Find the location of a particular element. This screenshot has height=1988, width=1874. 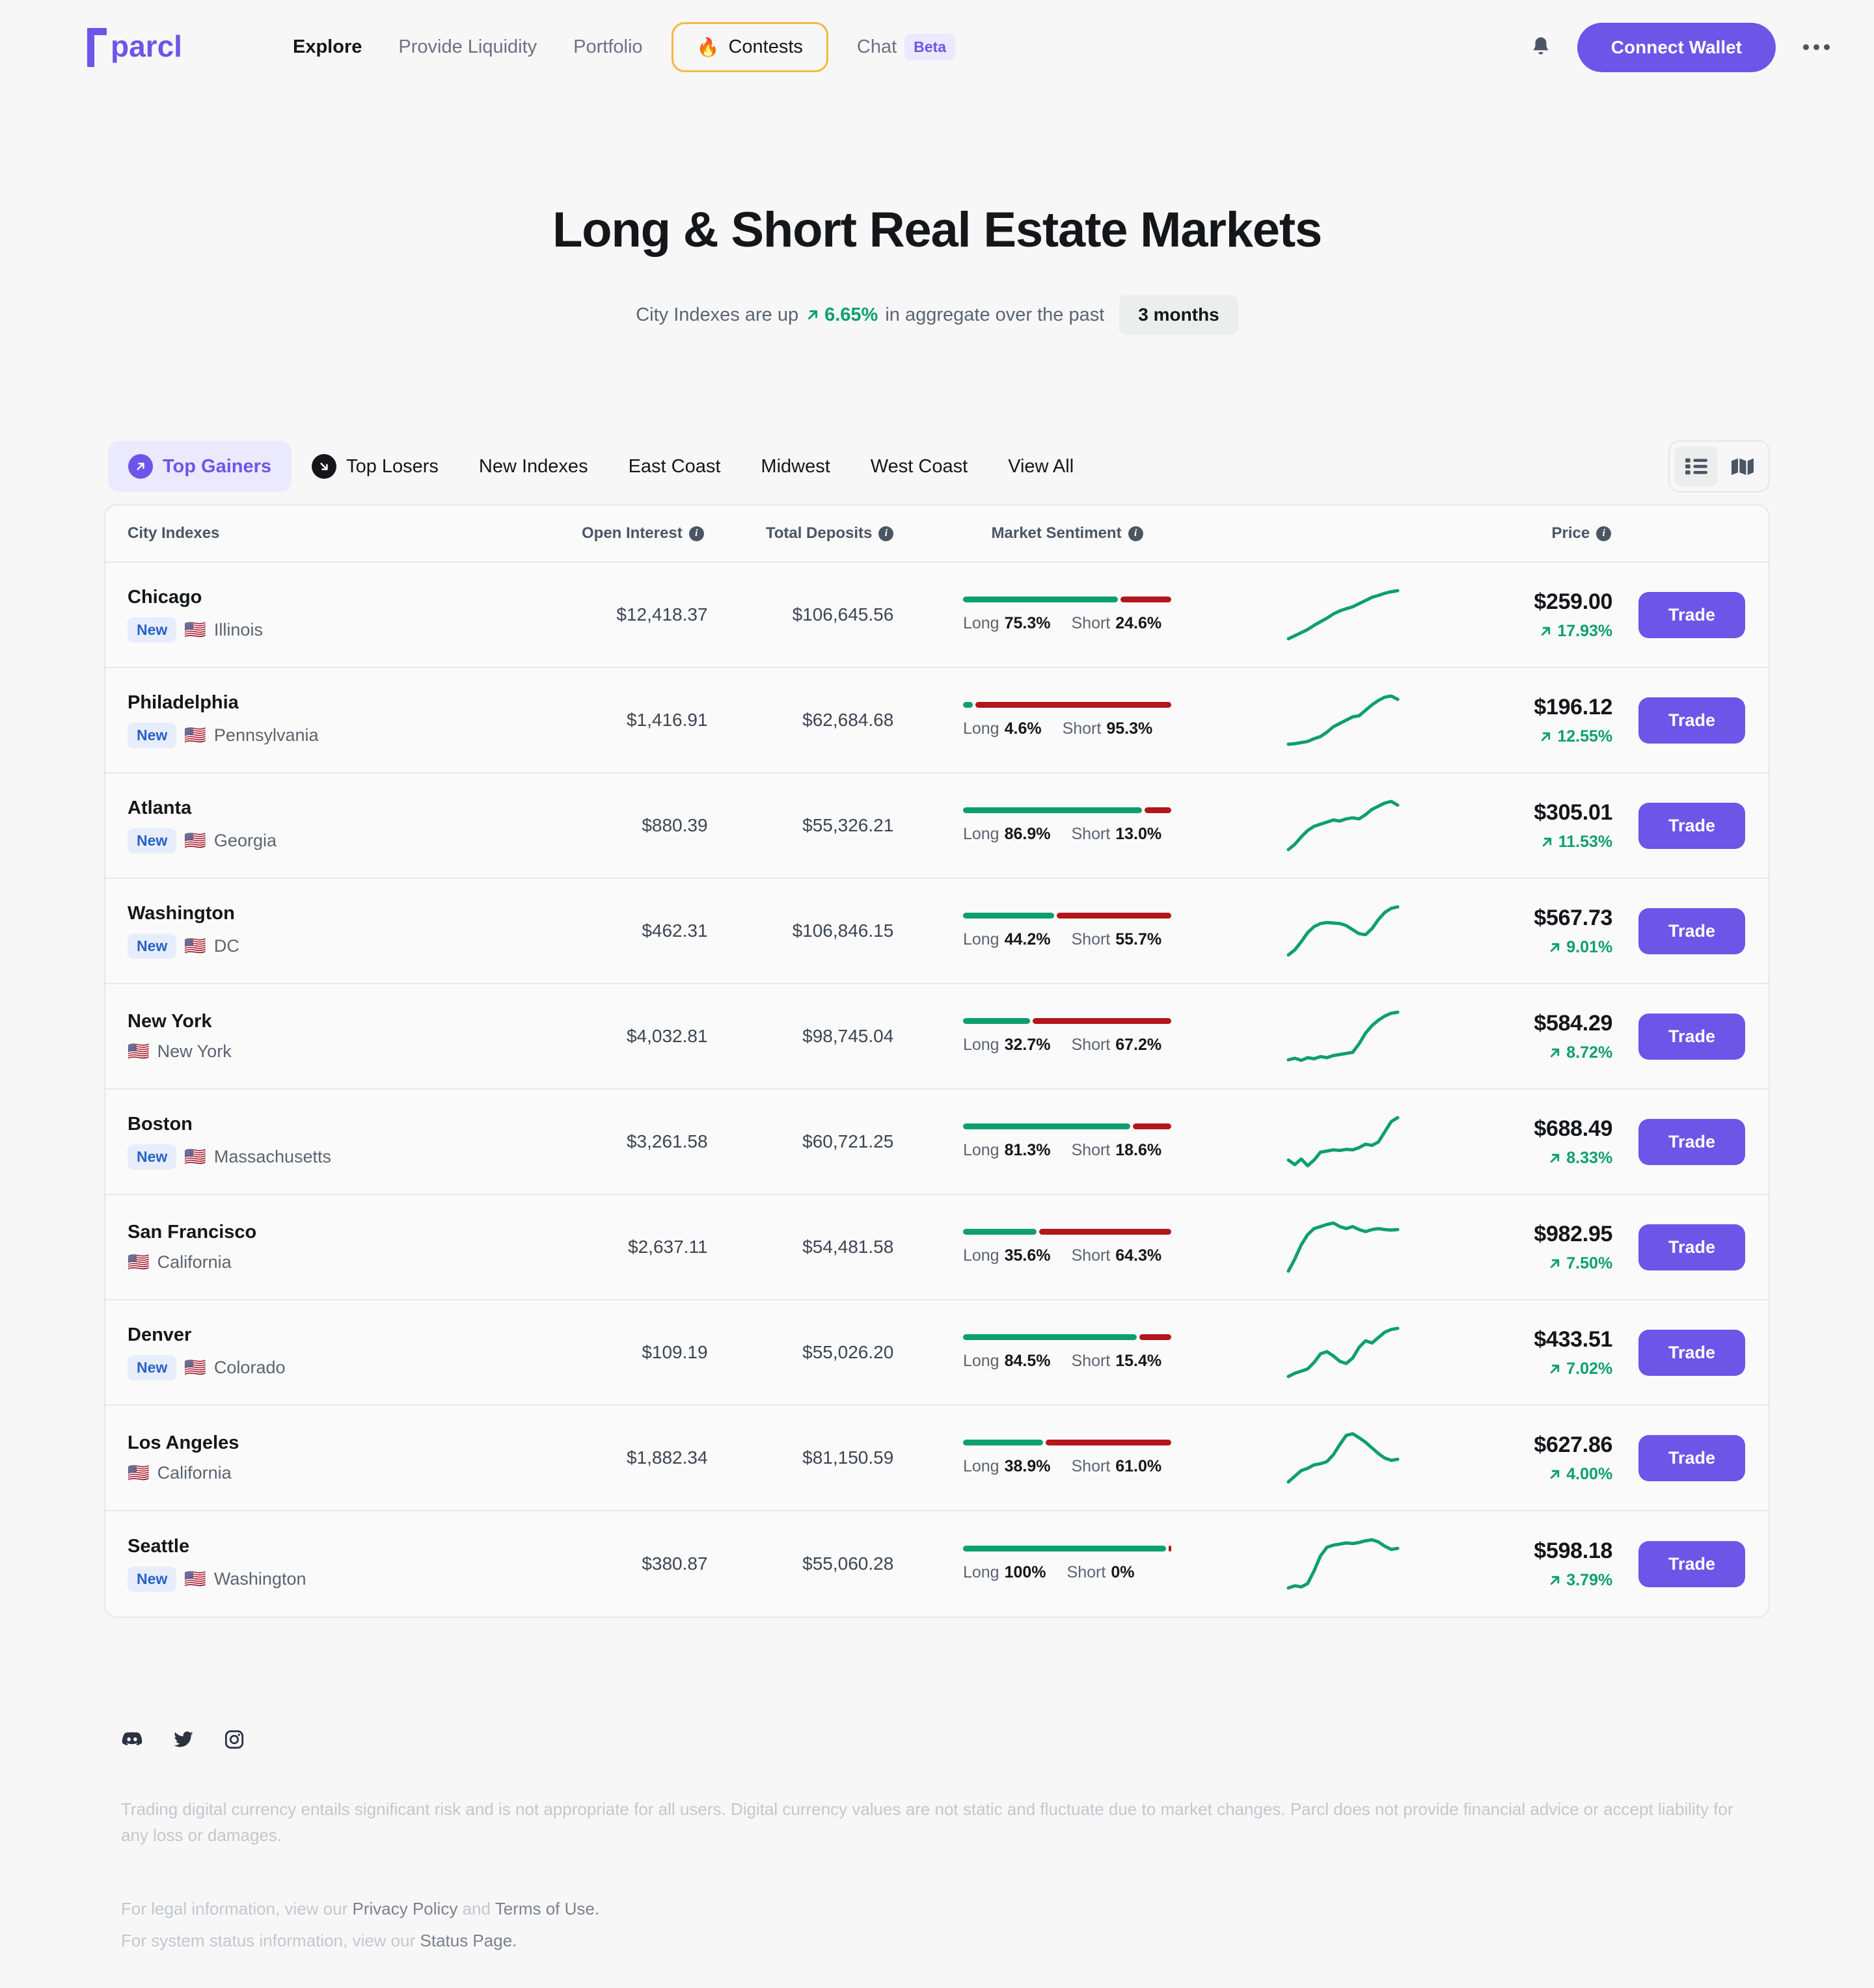

nav-item-explore: Explore is located at coordinates (327, 47).